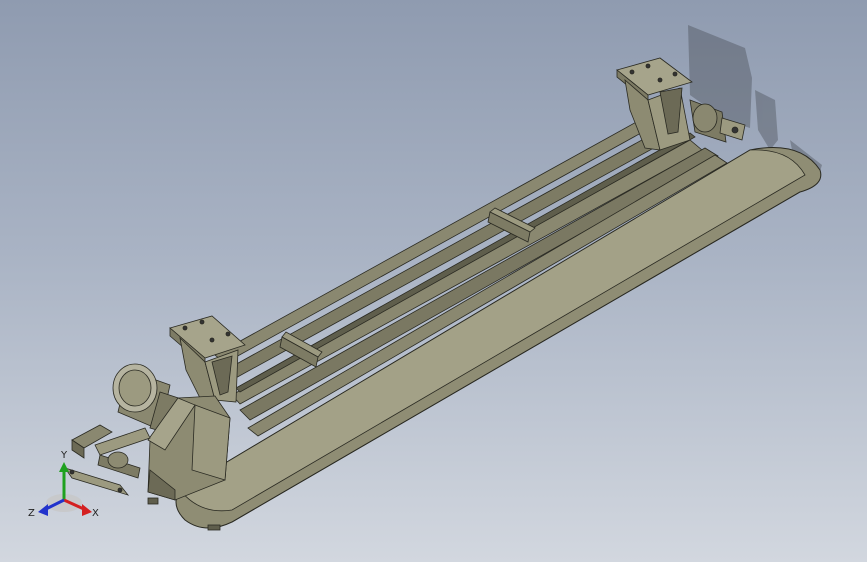 The width and height of the screenshot is (867, 562). What do you see at coordinates (95, 513) in the screenshot?
I see `x-label: X` at bounding box center [95, 513].